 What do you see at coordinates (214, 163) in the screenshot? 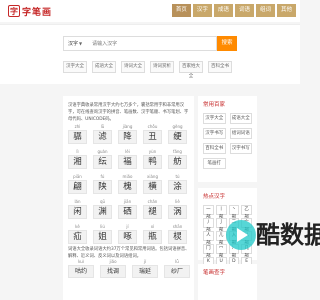
I see `side-link: 笔画打` at bounding box center [214, 163].